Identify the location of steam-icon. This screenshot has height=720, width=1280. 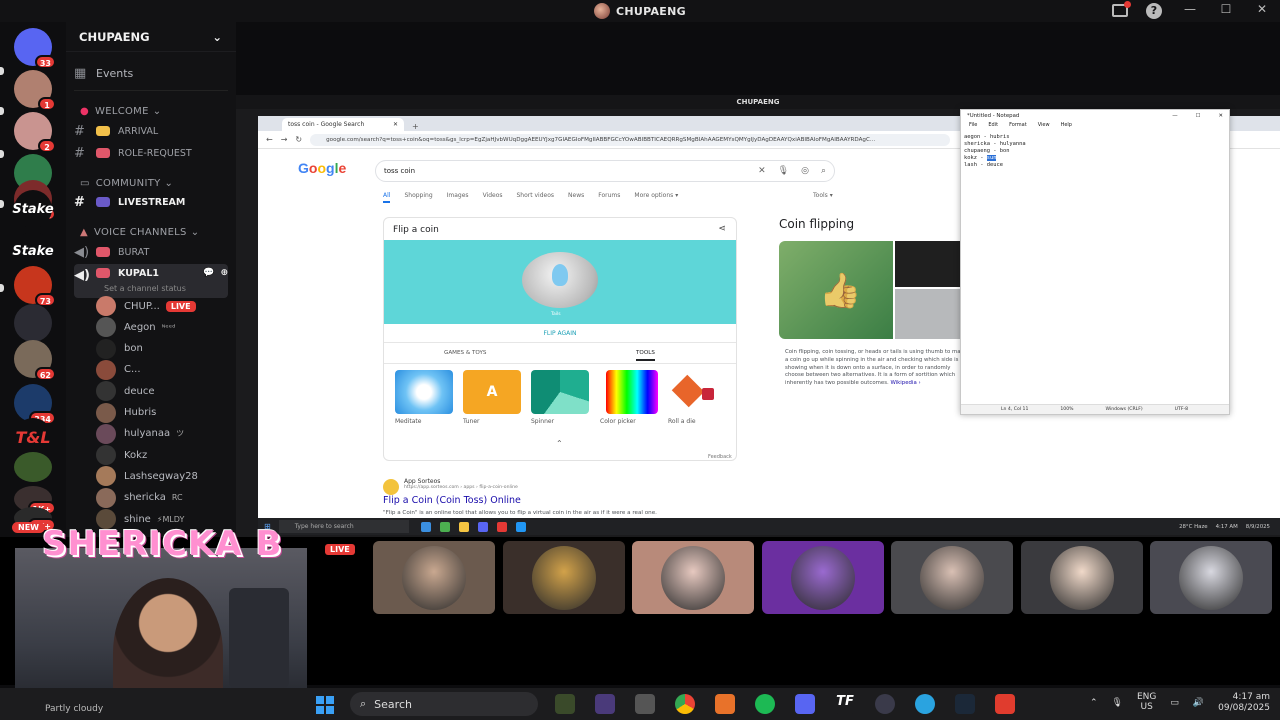
(965, 704).